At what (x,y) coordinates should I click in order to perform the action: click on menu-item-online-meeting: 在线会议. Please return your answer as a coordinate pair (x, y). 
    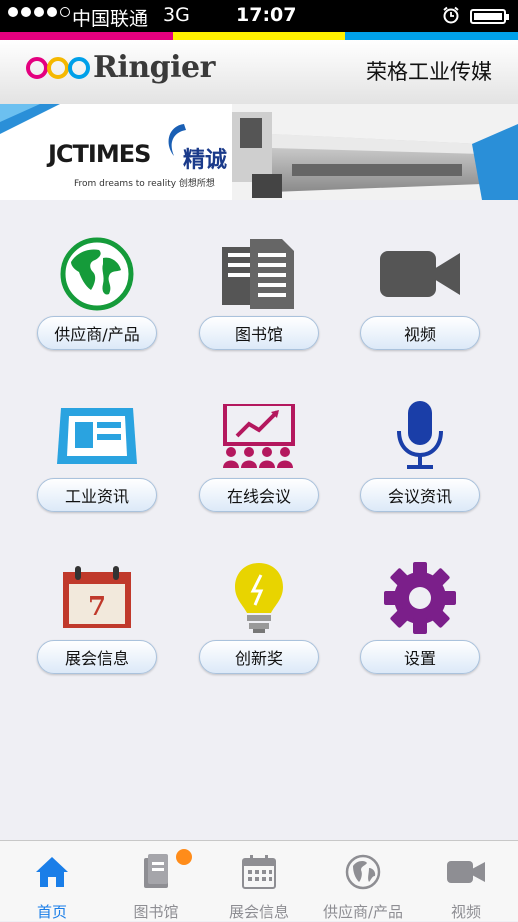
    Looking at the image, I should click on (259, 471).